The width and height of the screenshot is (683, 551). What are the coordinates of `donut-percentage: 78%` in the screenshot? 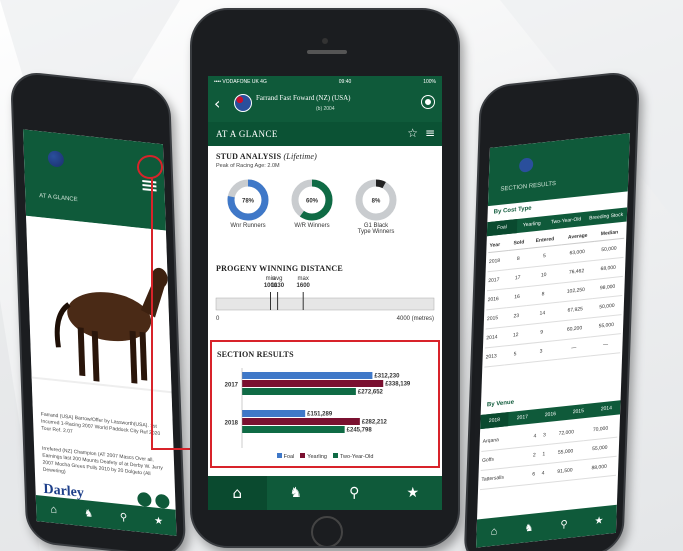 It's located at (248, 202).